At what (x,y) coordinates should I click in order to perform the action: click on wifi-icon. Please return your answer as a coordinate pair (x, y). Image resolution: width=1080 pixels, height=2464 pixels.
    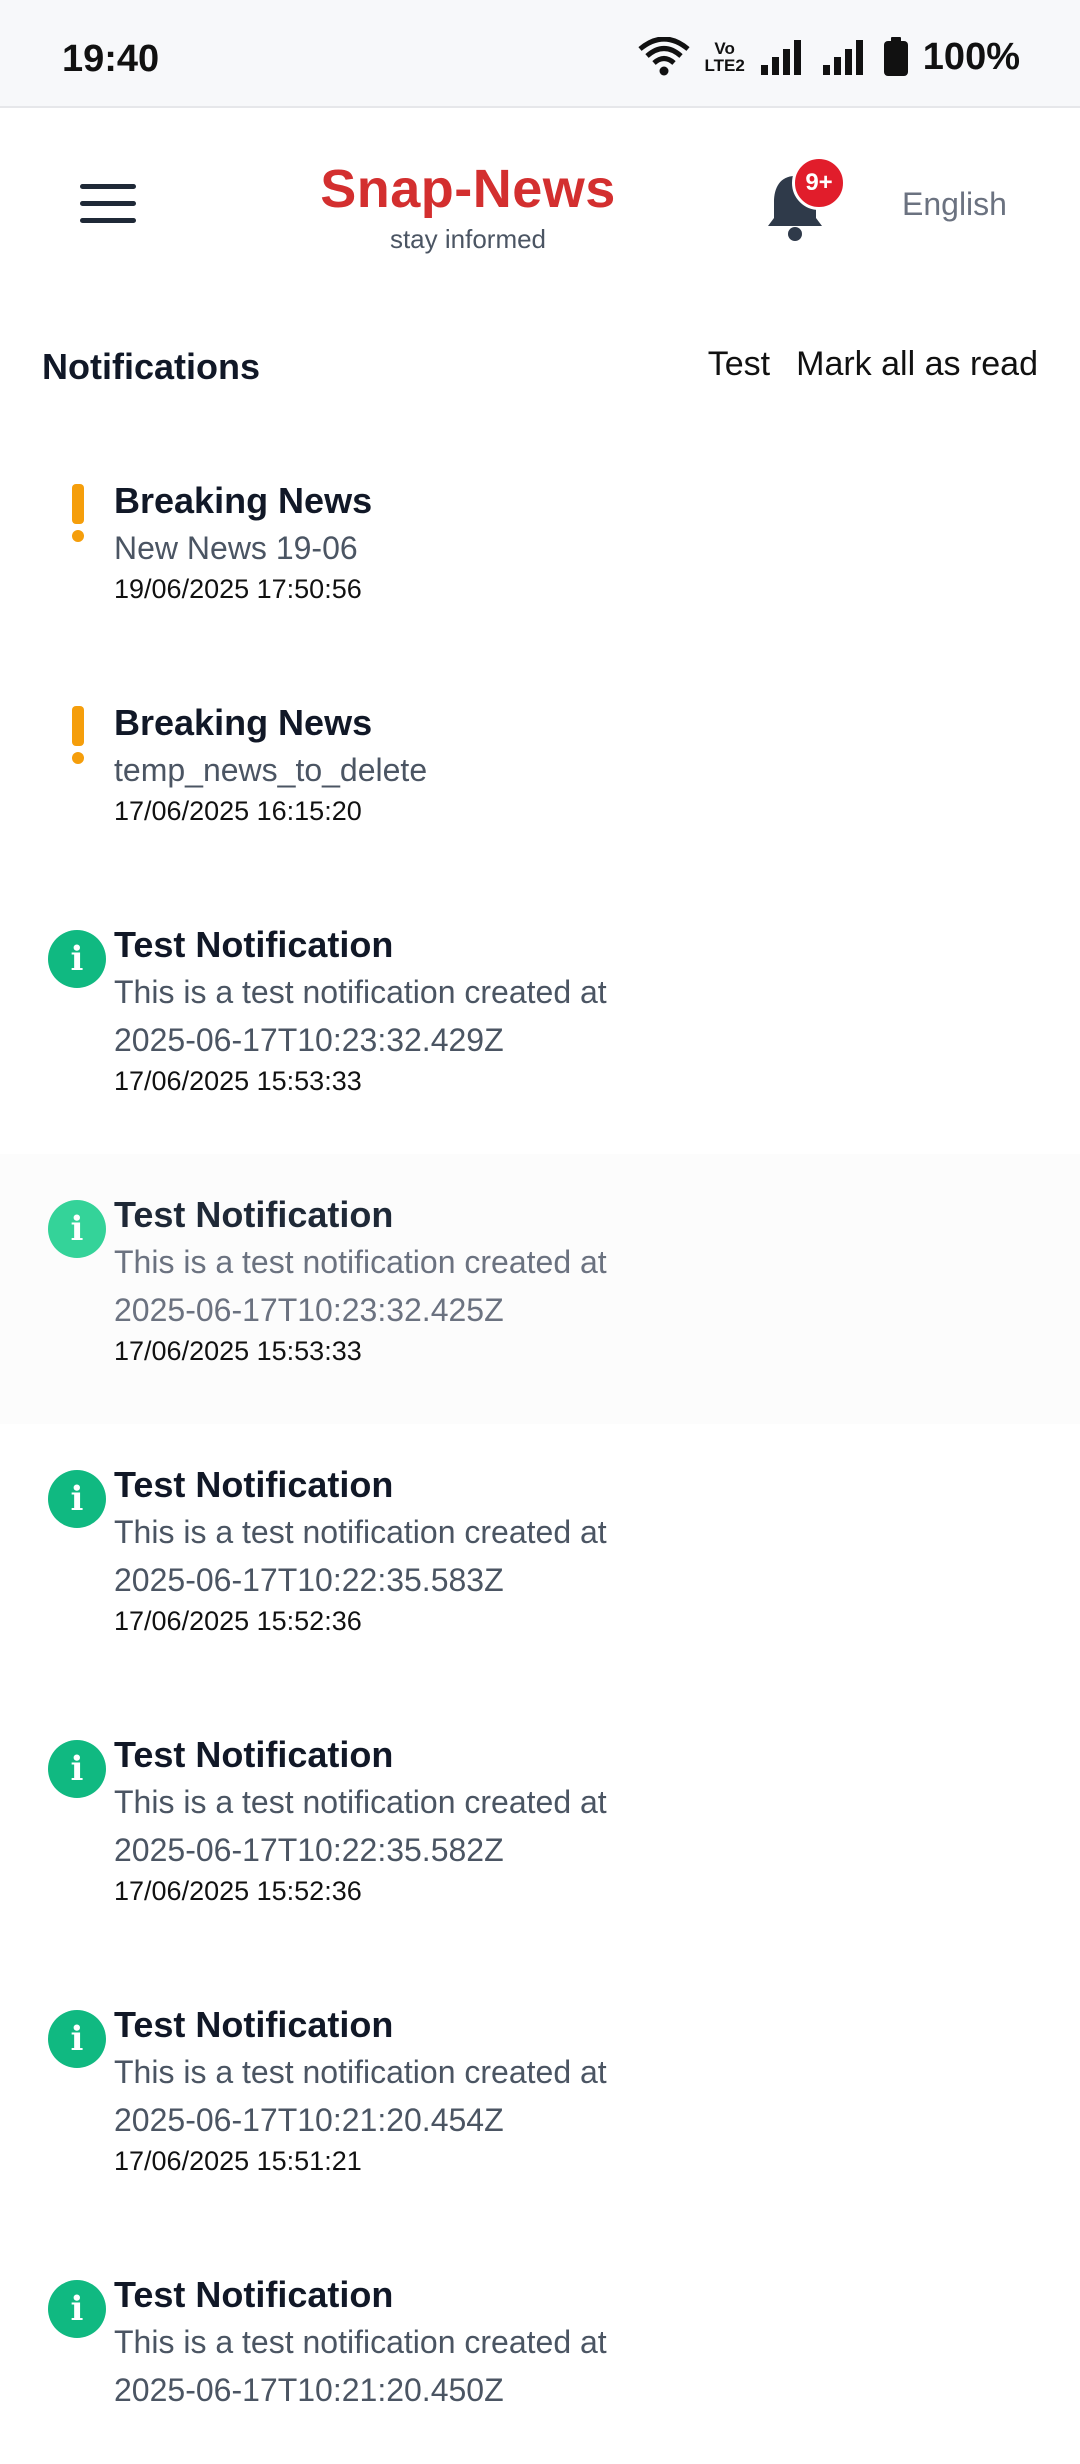
    Looking at the image, I should click on (664, 56).